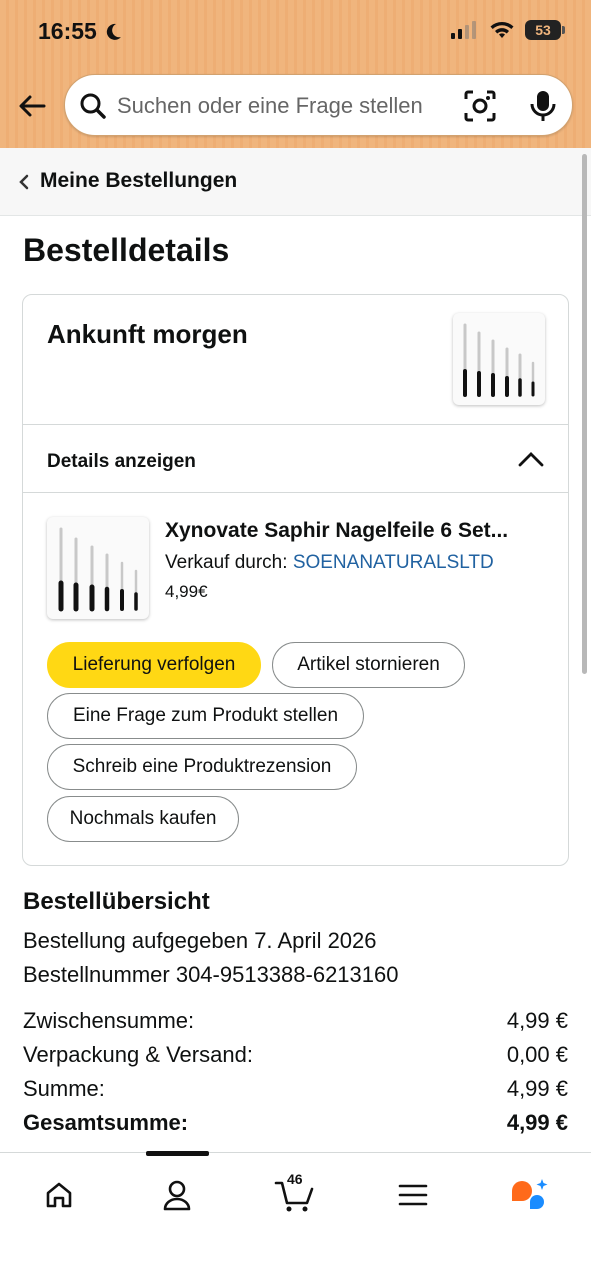  What do you see at coordinates (121, 461) in the screenshot?
I see `details-toggle-label: Details anzeigen` at bounding box center [121, 461].